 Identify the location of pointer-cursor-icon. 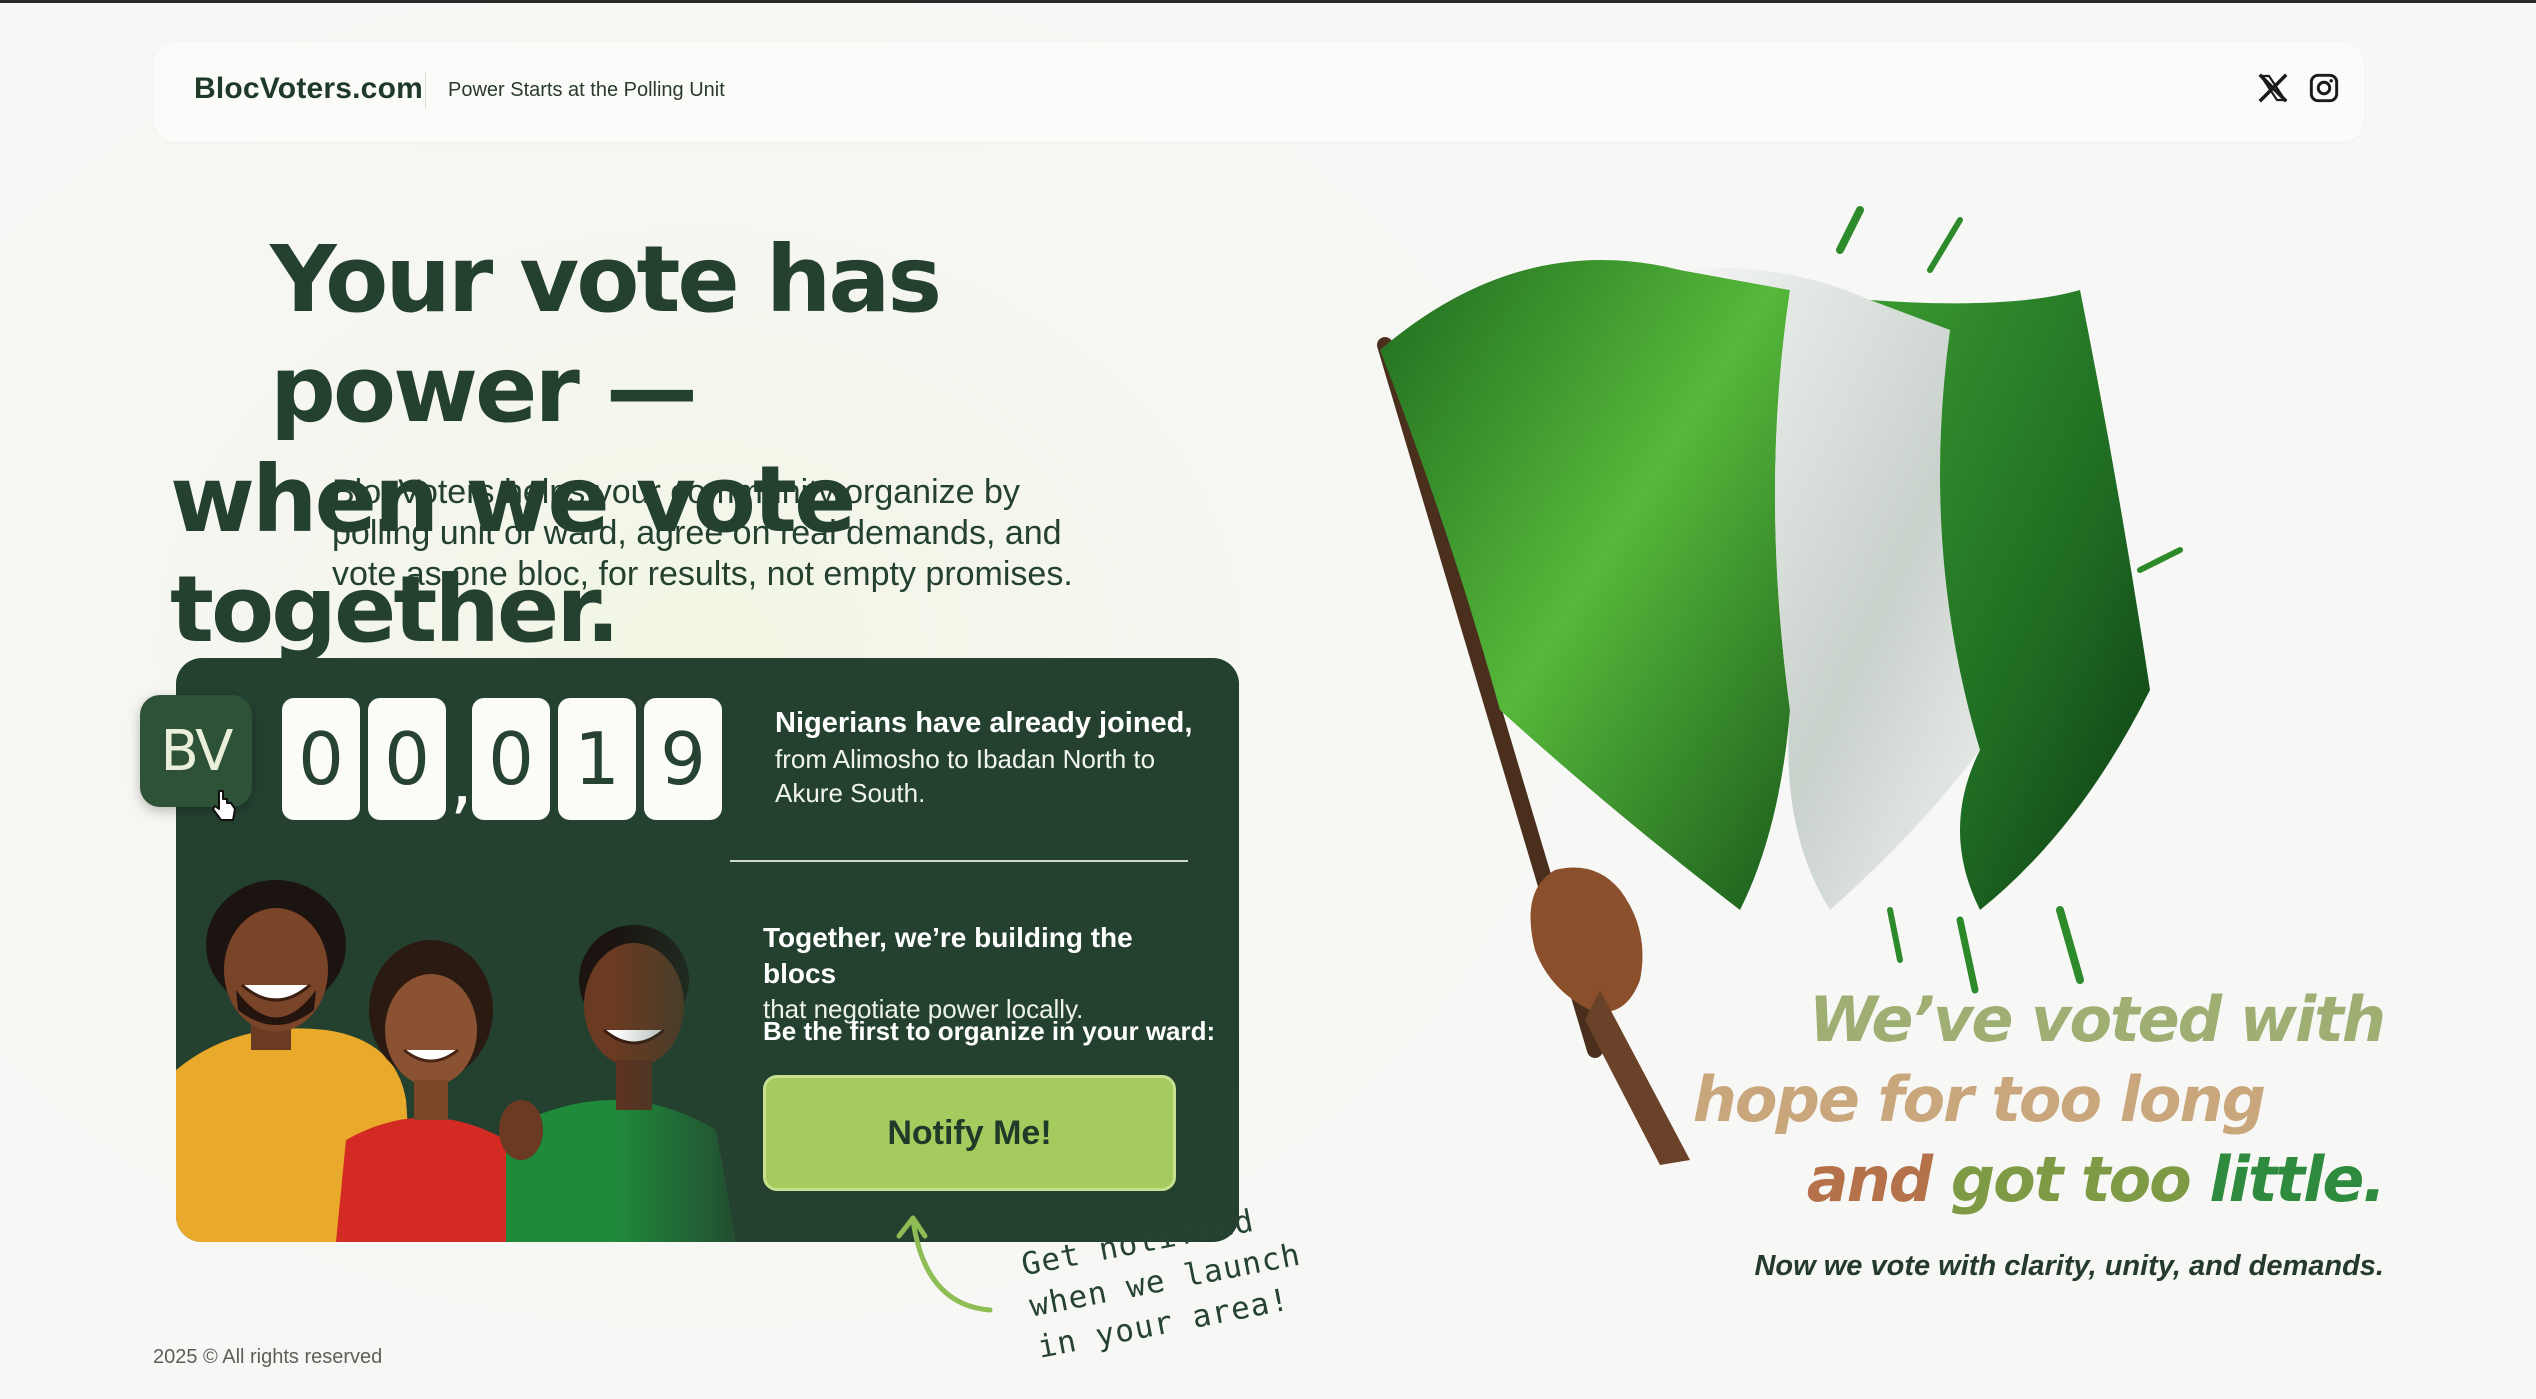
(224, 805).